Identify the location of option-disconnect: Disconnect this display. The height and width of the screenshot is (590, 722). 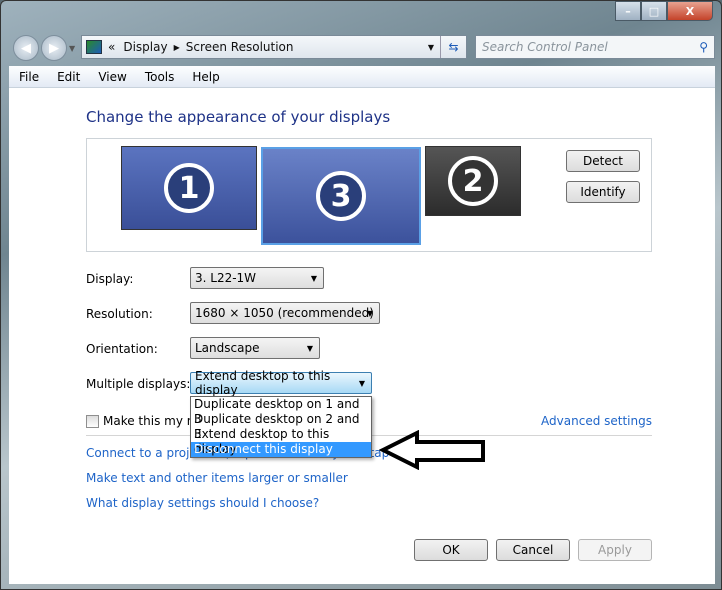
(281, 449).